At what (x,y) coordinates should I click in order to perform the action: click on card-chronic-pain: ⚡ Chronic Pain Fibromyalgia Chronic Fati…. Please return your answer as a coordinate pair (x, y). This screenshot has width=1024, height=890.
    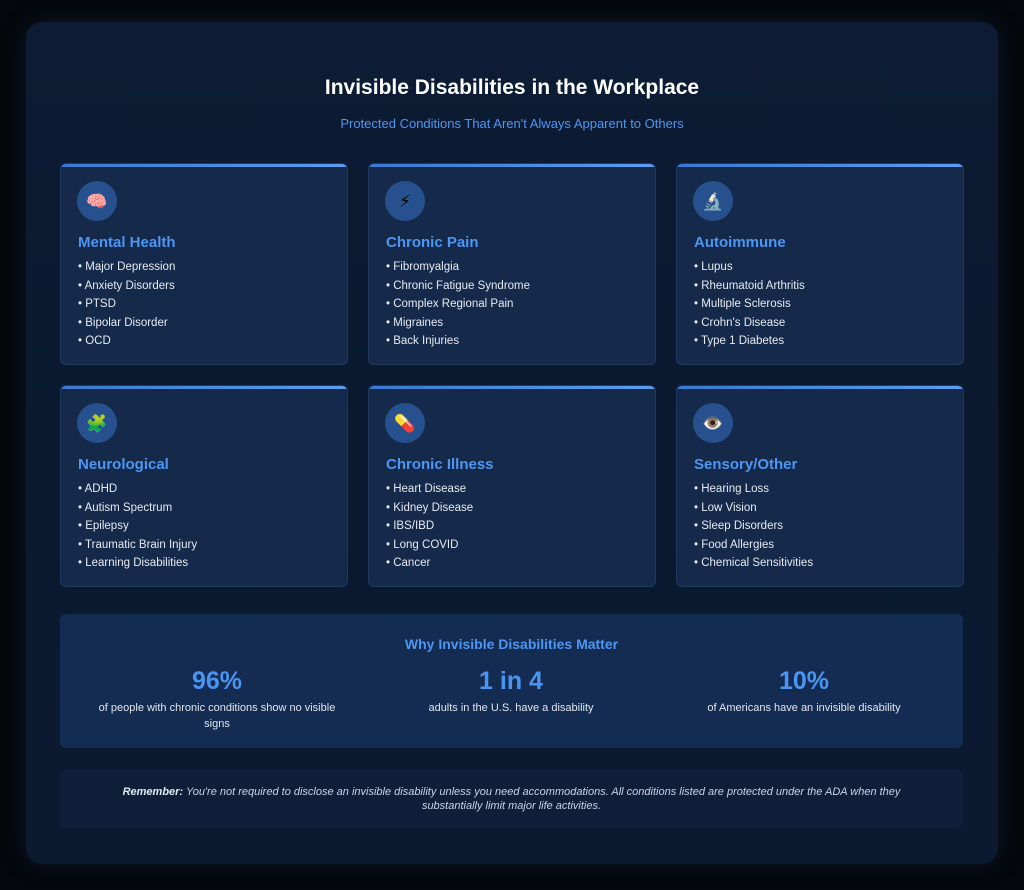
    Looking at the image, I should click on (512, 264).